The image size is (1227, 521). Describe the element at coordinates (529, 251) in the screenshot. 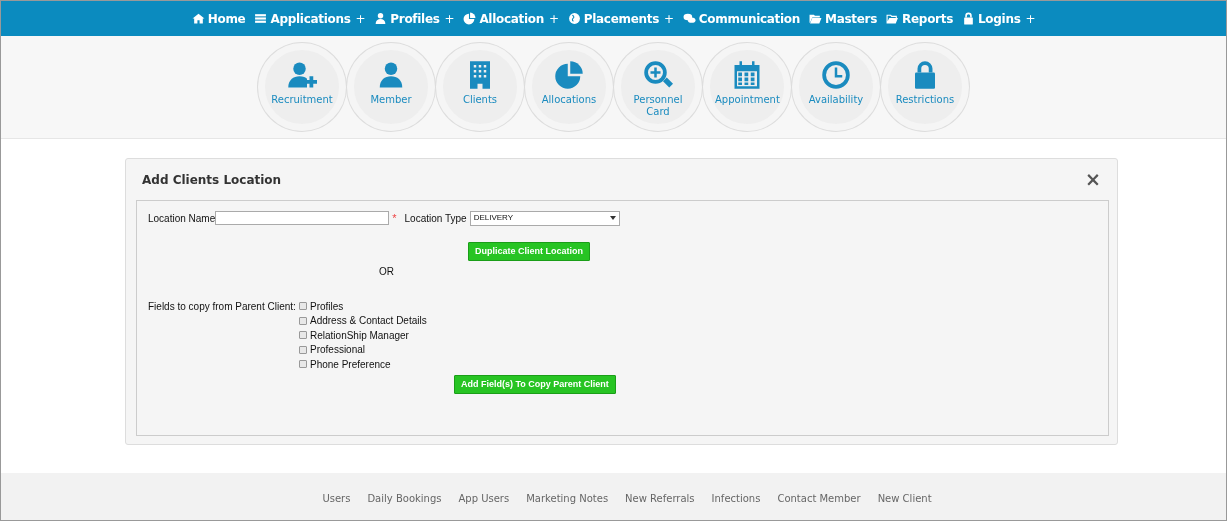

I see `duplicate-button: Duplicate Client Location` at that location.